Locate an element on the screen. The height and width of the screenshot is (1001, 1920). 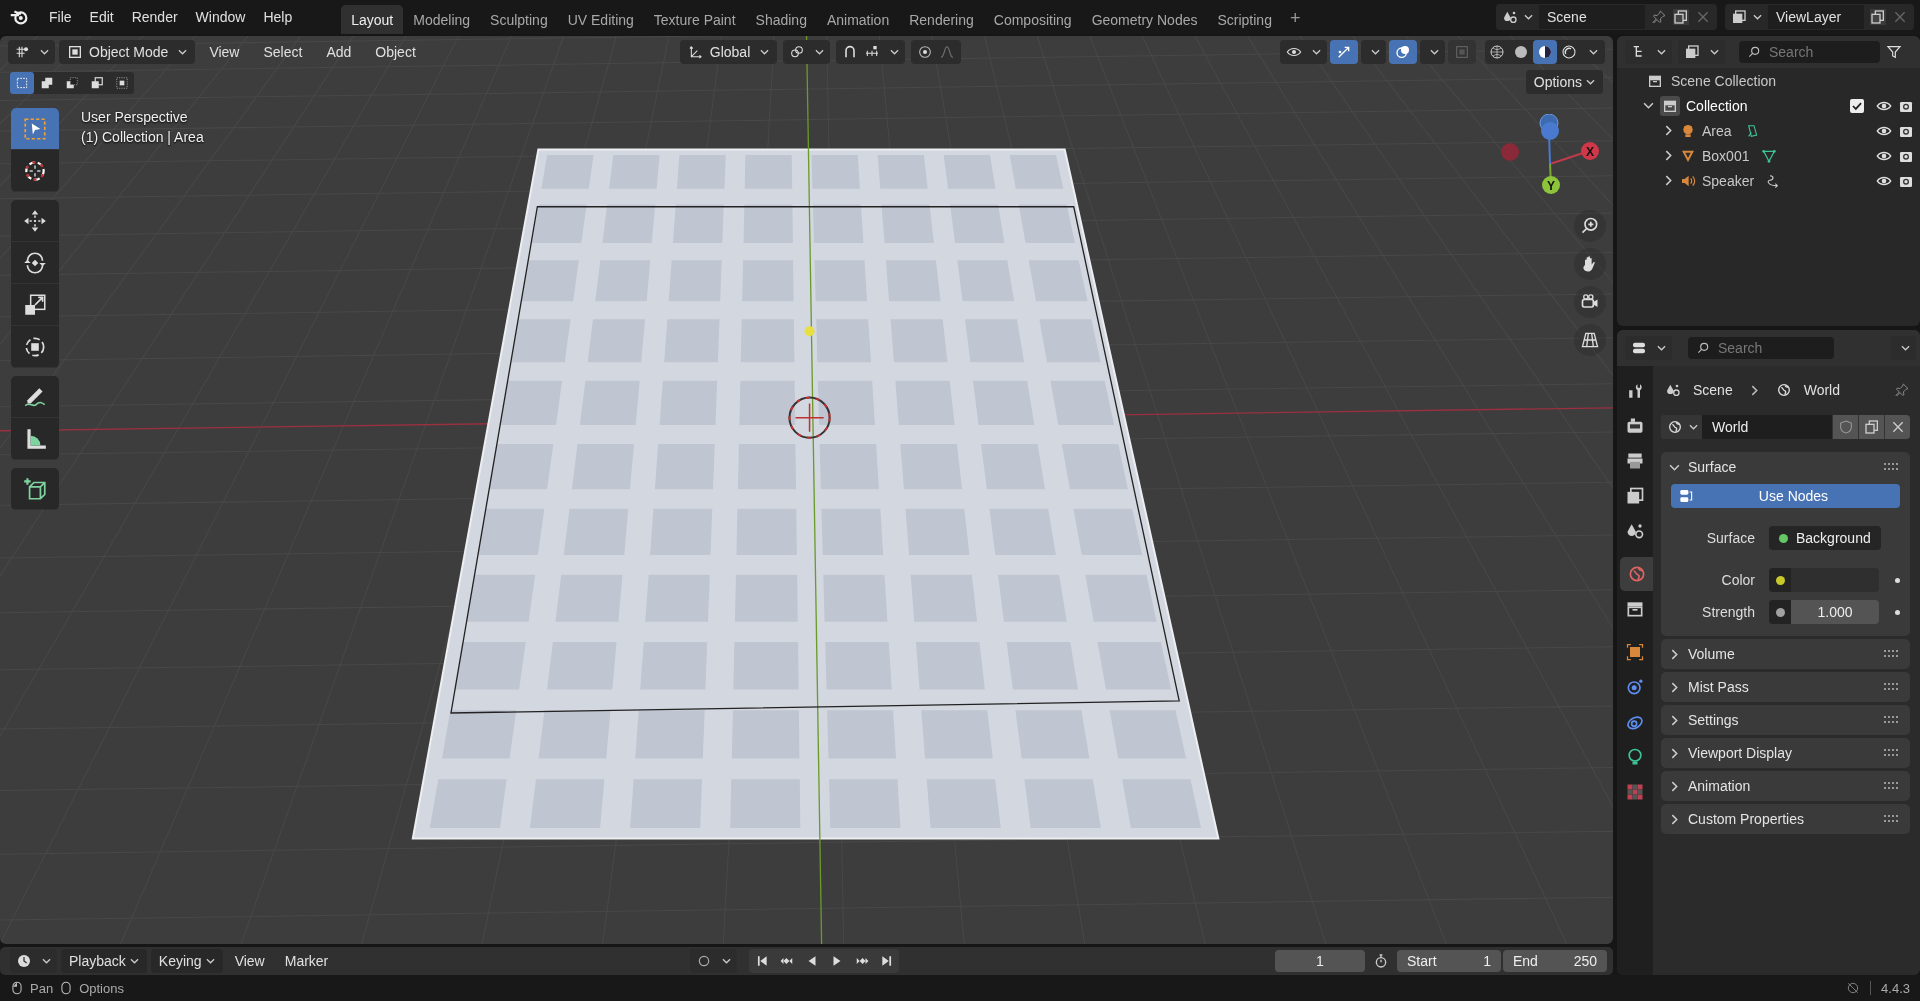
stopwatch-icon is located at coordinates (1381, 961).